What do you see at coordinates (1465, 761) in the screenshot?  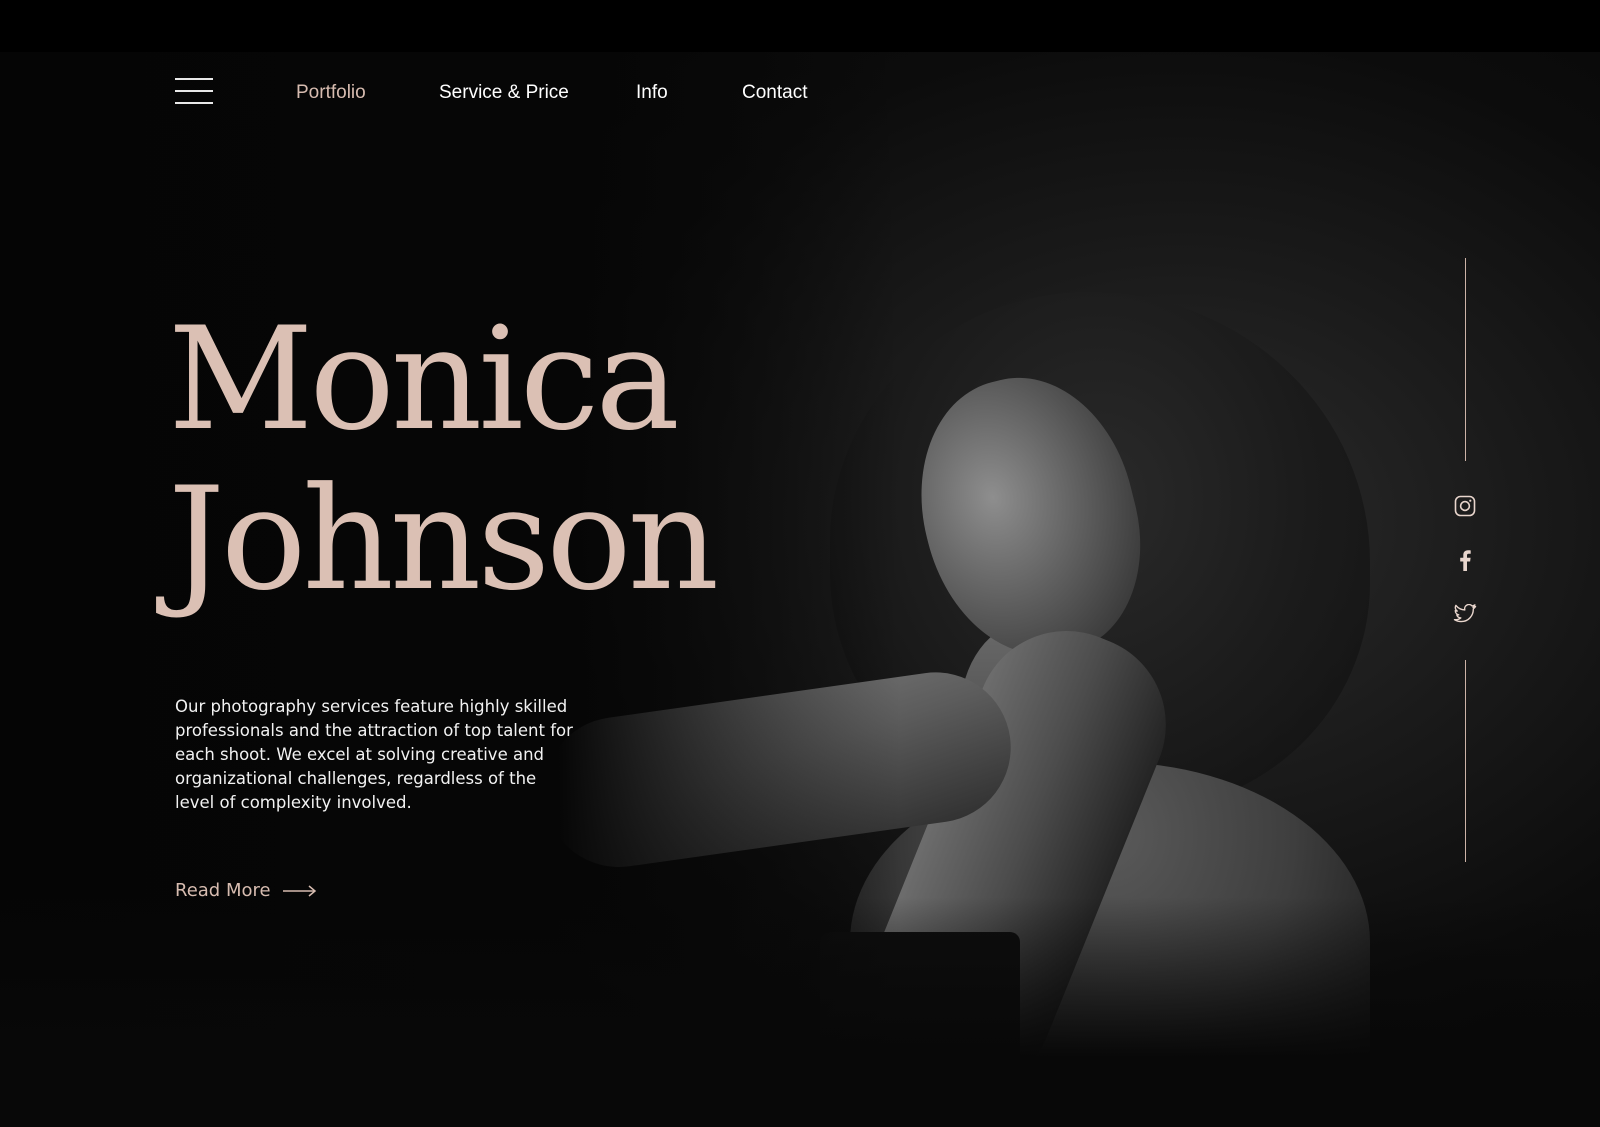 I see `social-rail-bottom-line` at bounding box center [1465, 761].